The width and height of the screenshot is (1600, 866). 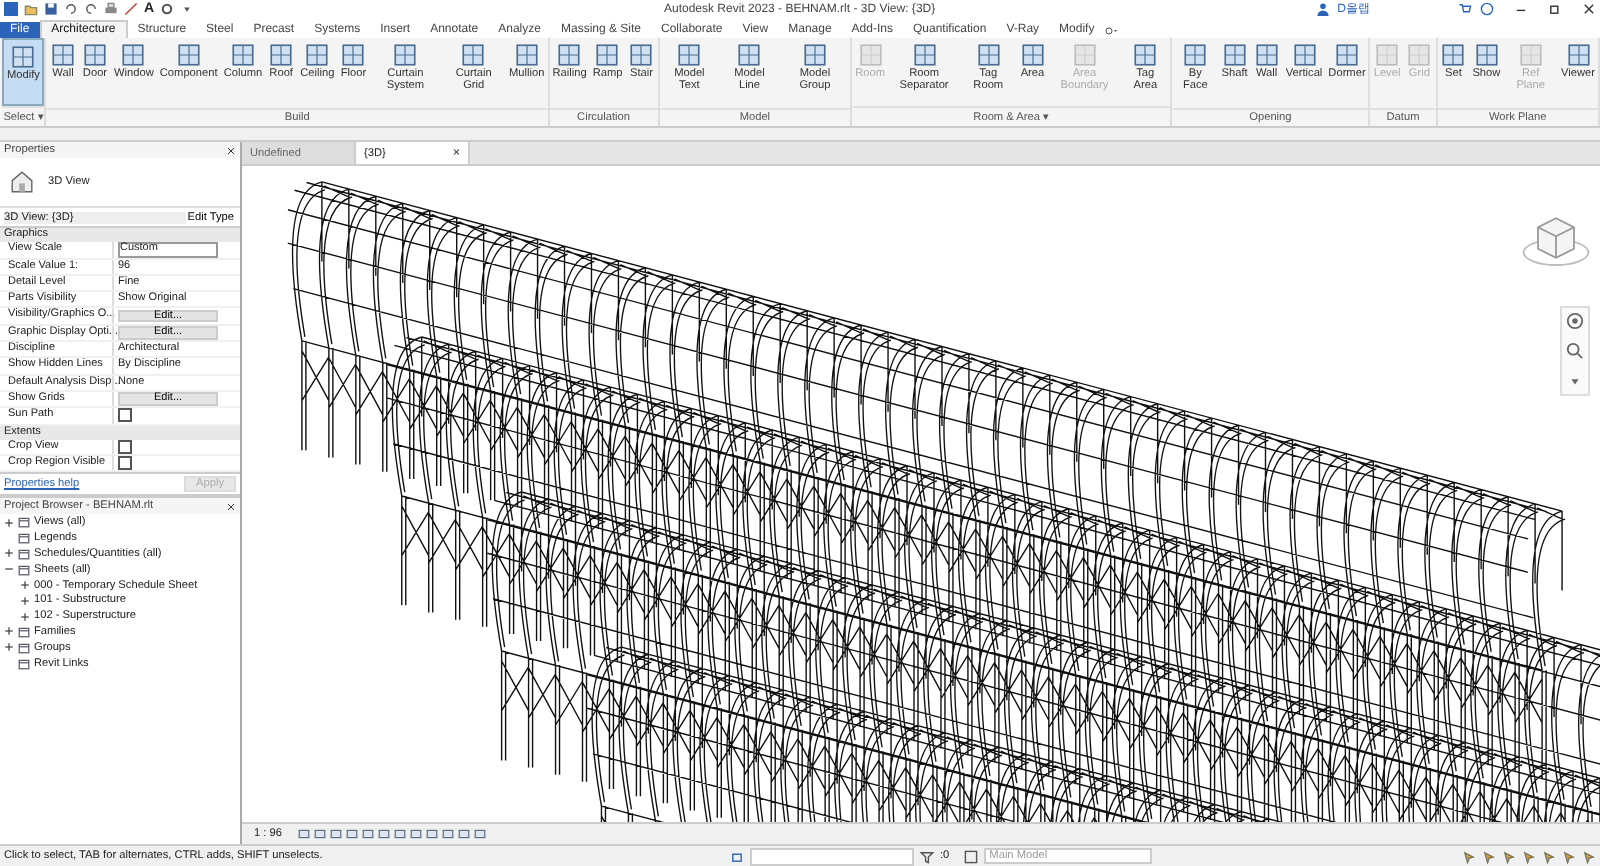 I want to click on zoom-icon, so click(x=1575, y=351).